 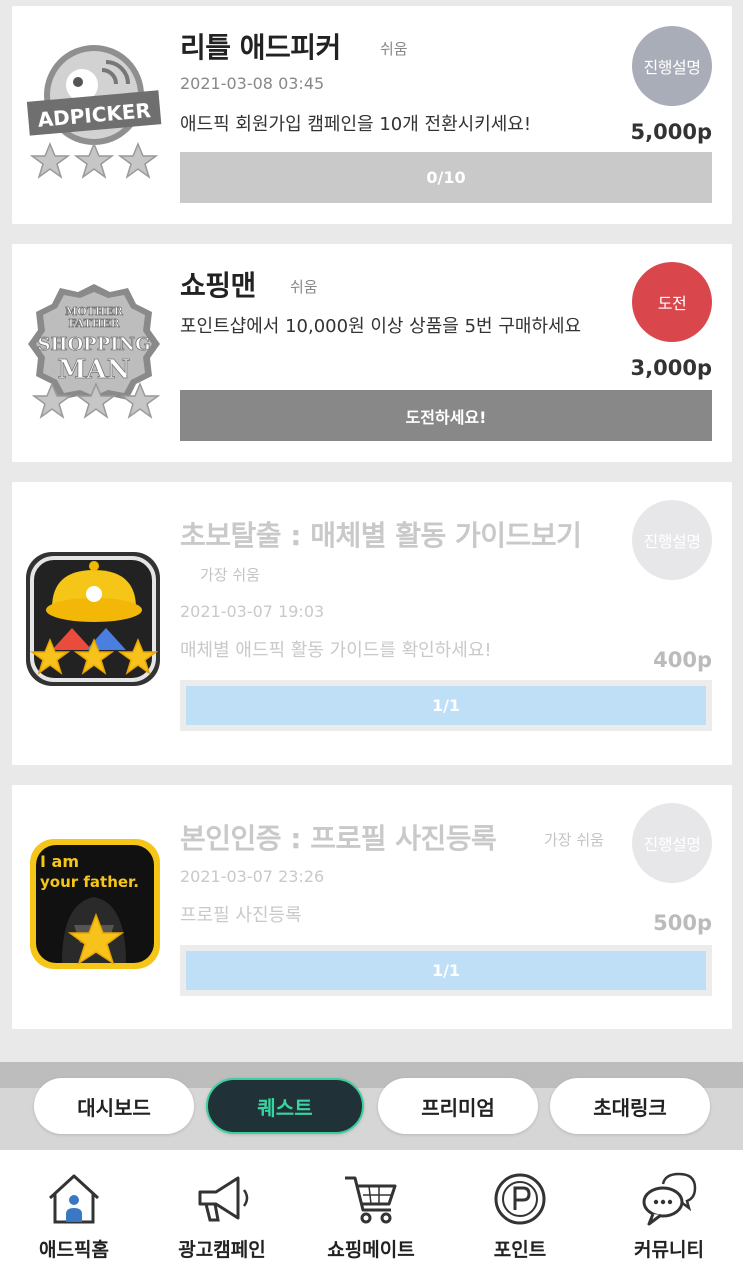 What do you see at coordinates (89, 882) in the screenshot?
I see `badge-text: your father.` at bounding box center [89, 882].